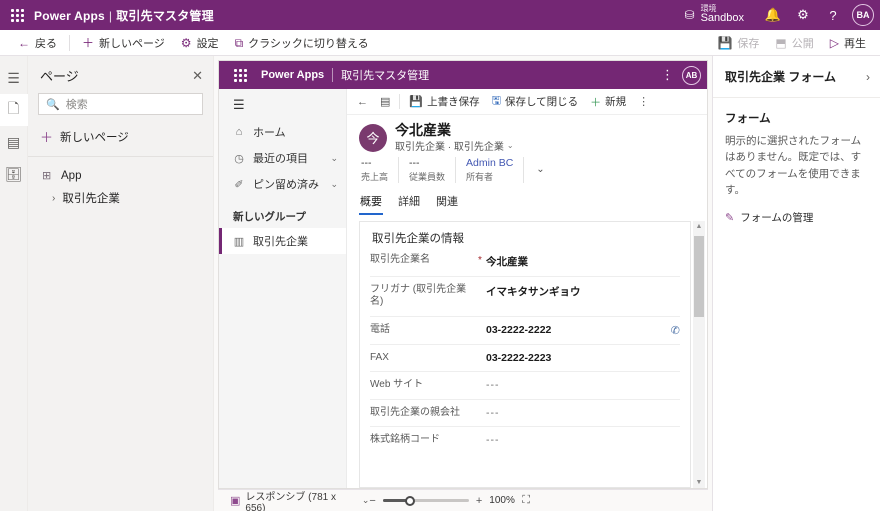 This screenshot has height=511, width=880. I want to click on field-ticker-symbol-label: 株式銘柄コード, so click(405, 440).